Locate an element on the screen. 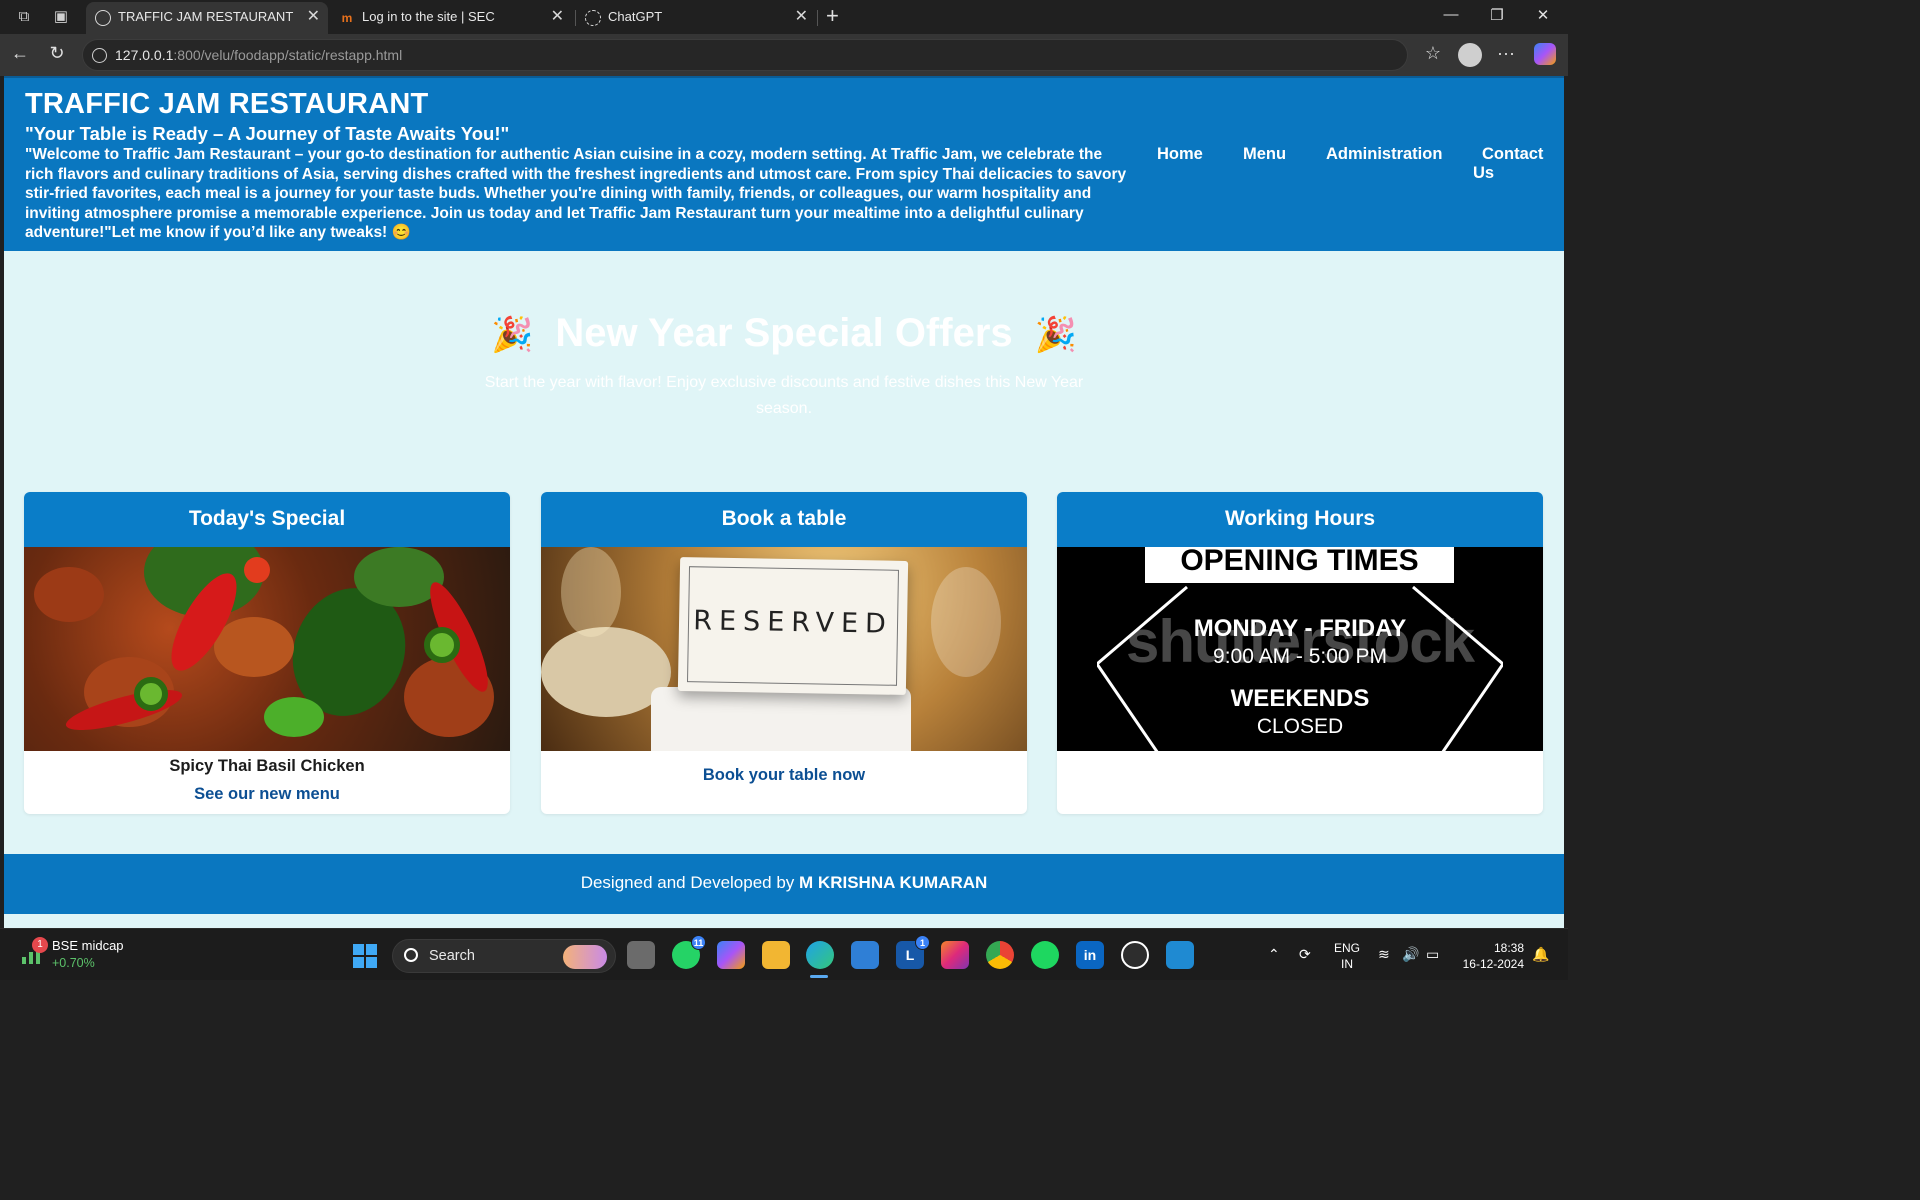 The height and width of the screenshot is (1200, 1920). footer-prefix: Designed and Developed by is located at coordinates (687, 882).